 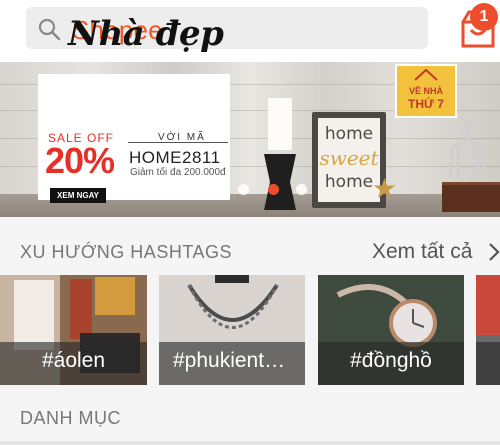 What do you see at coordinates (258, 190) in the screenshot?
I see `carousel-indicator` at bounding box center [258, 190].